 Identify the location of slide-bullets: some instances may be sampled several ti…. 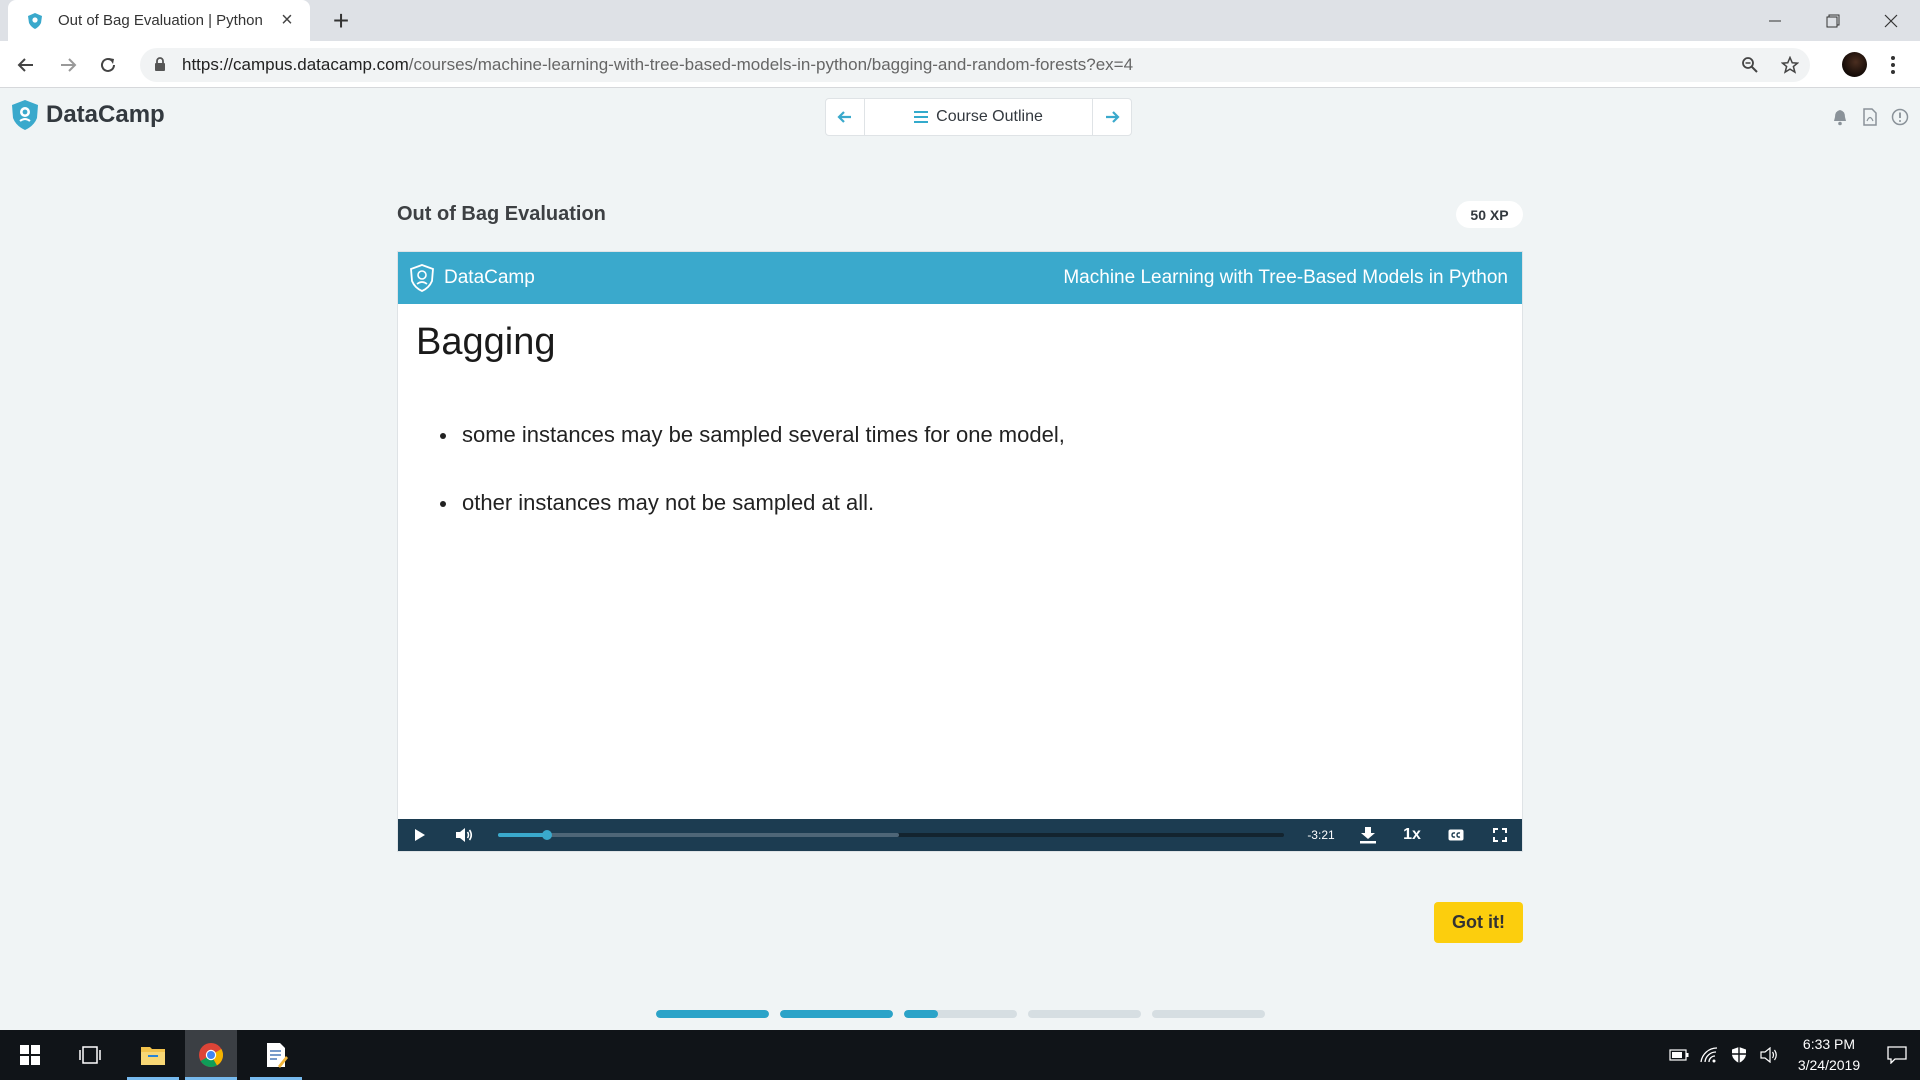
(752, 490).